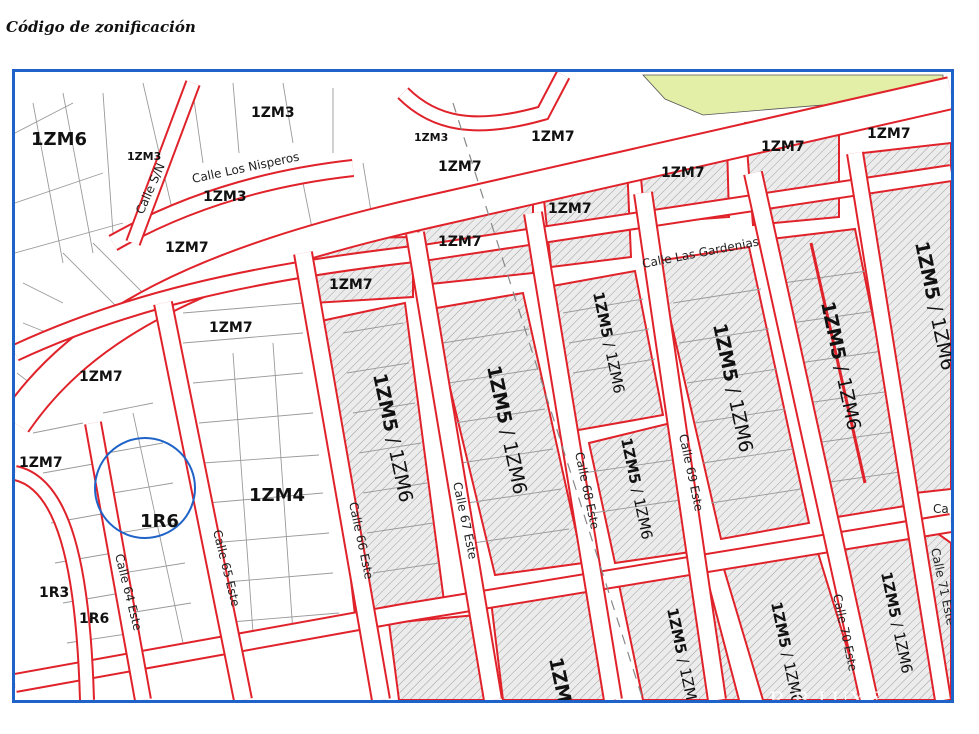 The width and height of the screenshot is (979, 734). I want to click on watermark: R B LUXE, so click(825, 694).